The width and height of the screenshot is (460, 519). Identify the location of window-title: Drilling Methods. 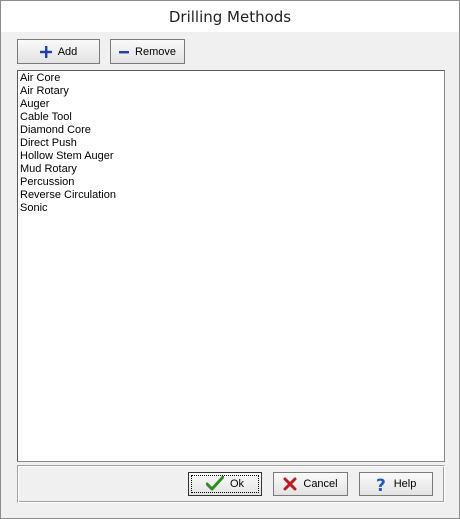
(230, 17).